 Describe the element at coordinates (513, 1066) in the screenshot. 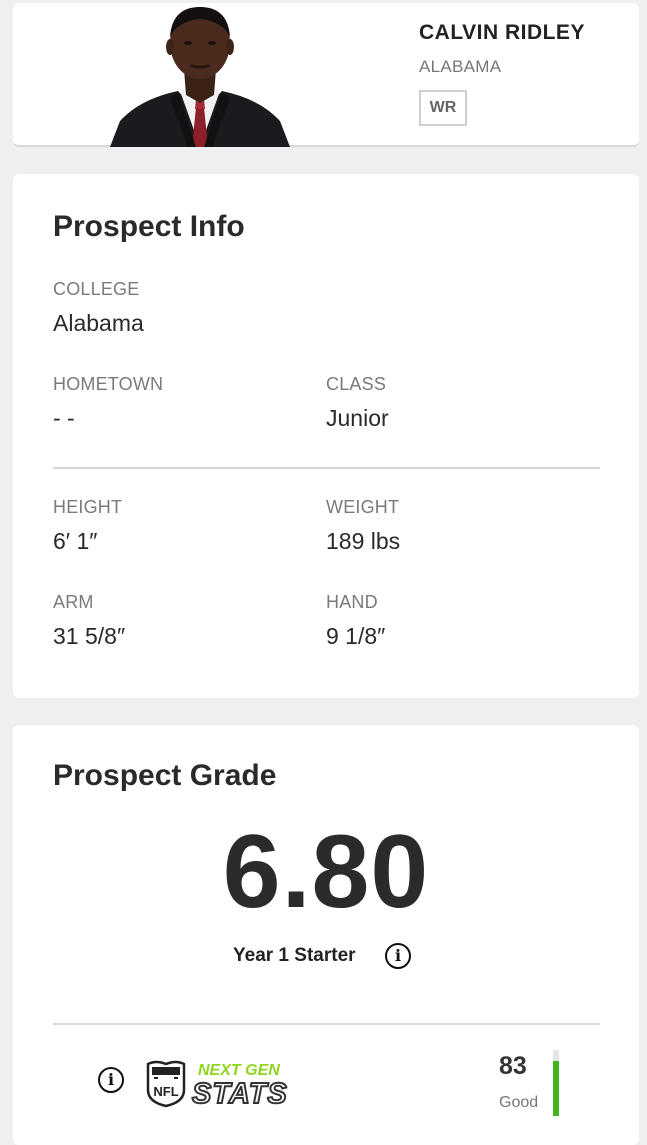

I see `ngs-score: 83` at that location.